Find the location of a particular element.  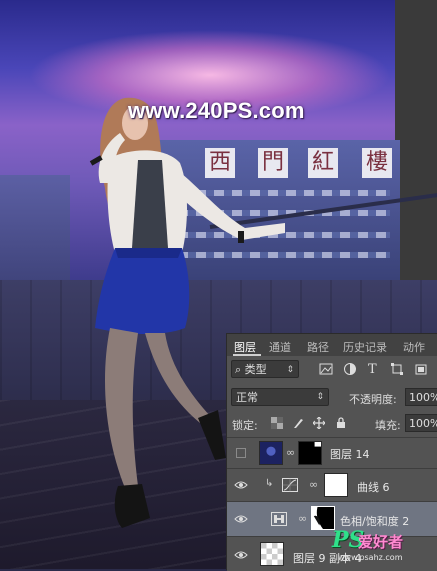

layer-filter-row: ⌕ 类型 ⇕ T is located at coordinates (332, 370).